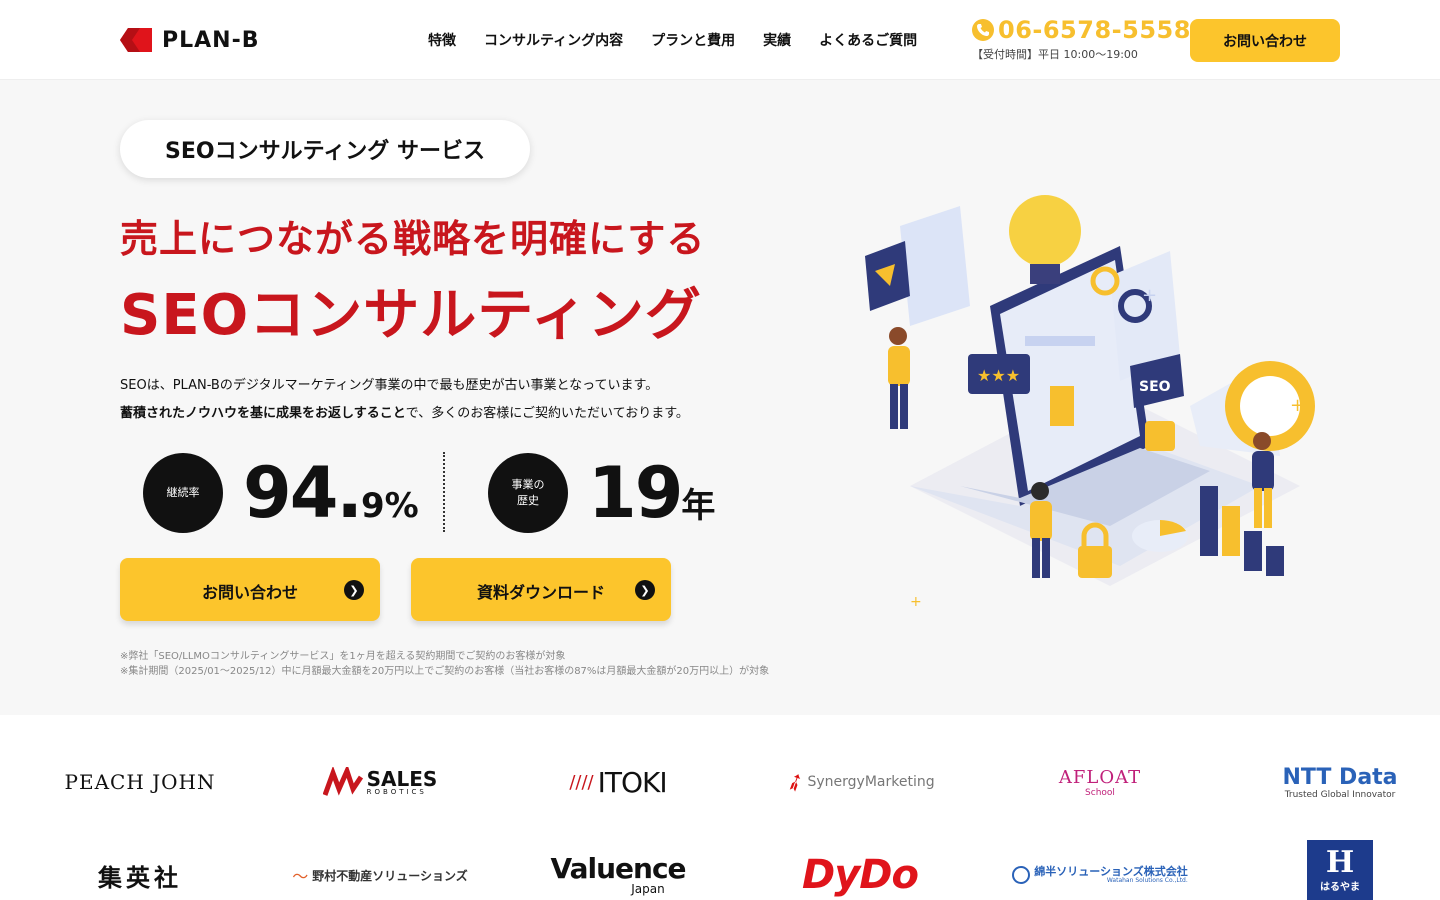 The height and width of the screenshot is (900, 1440). I want to click on stat-retention-value: 94. 9%, so click(331, 493).